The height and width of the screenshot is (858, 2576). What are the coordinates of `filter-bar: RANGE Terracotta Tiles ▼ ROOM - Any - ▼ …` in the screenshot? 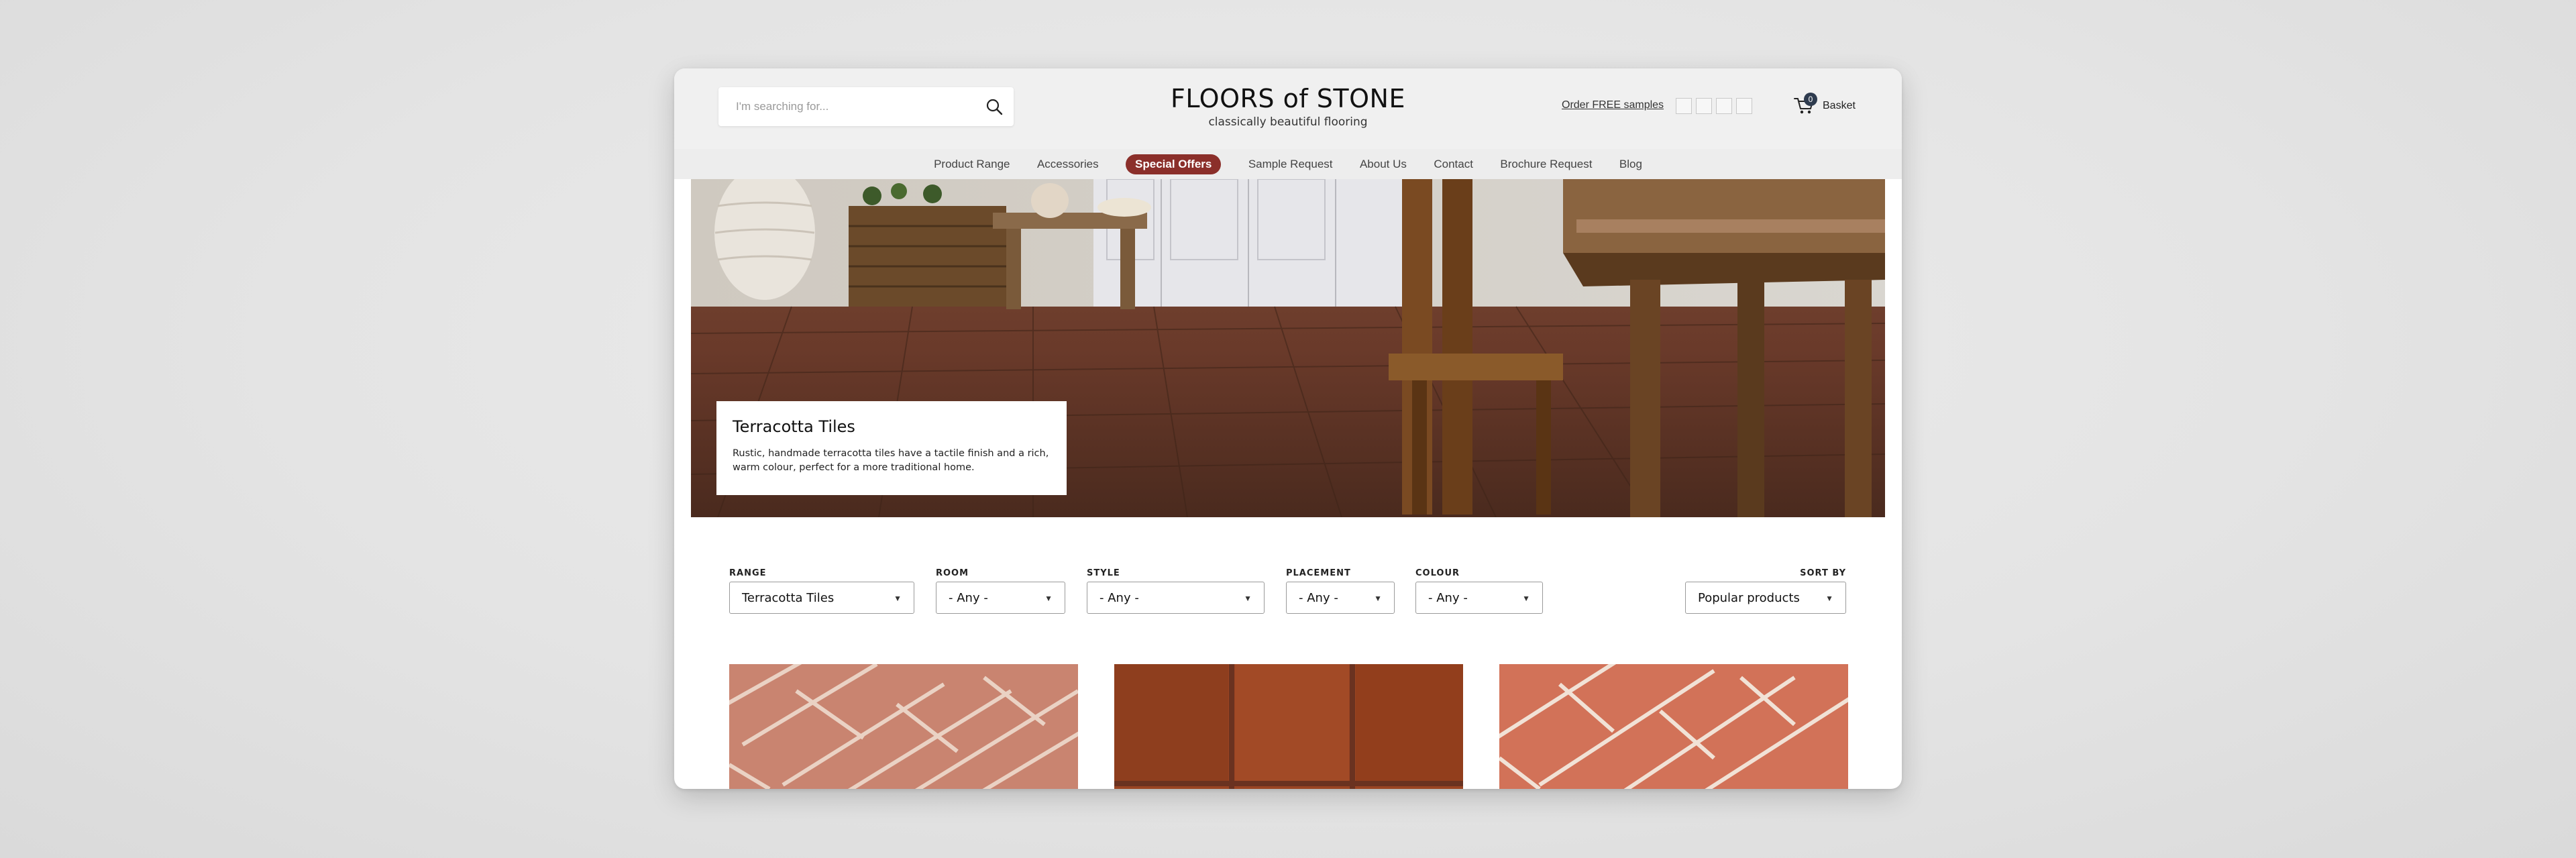 It's located at (1288, 601).